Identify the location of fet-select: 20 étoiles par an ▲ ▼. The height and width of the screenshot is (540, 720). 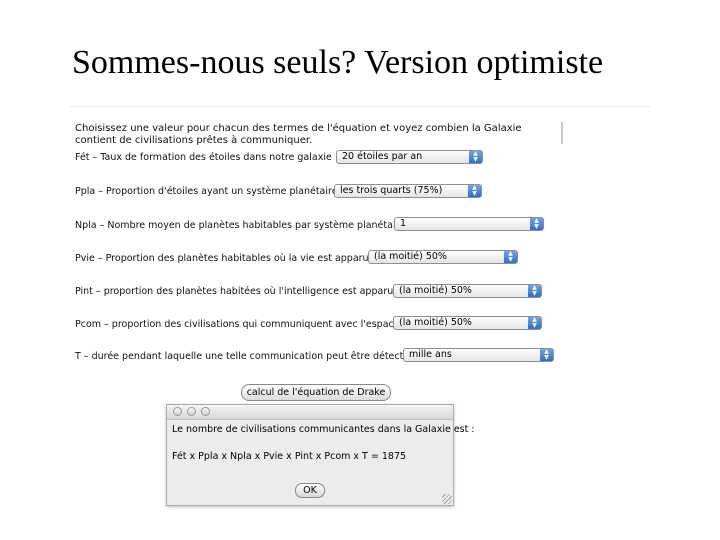
(409, 157).